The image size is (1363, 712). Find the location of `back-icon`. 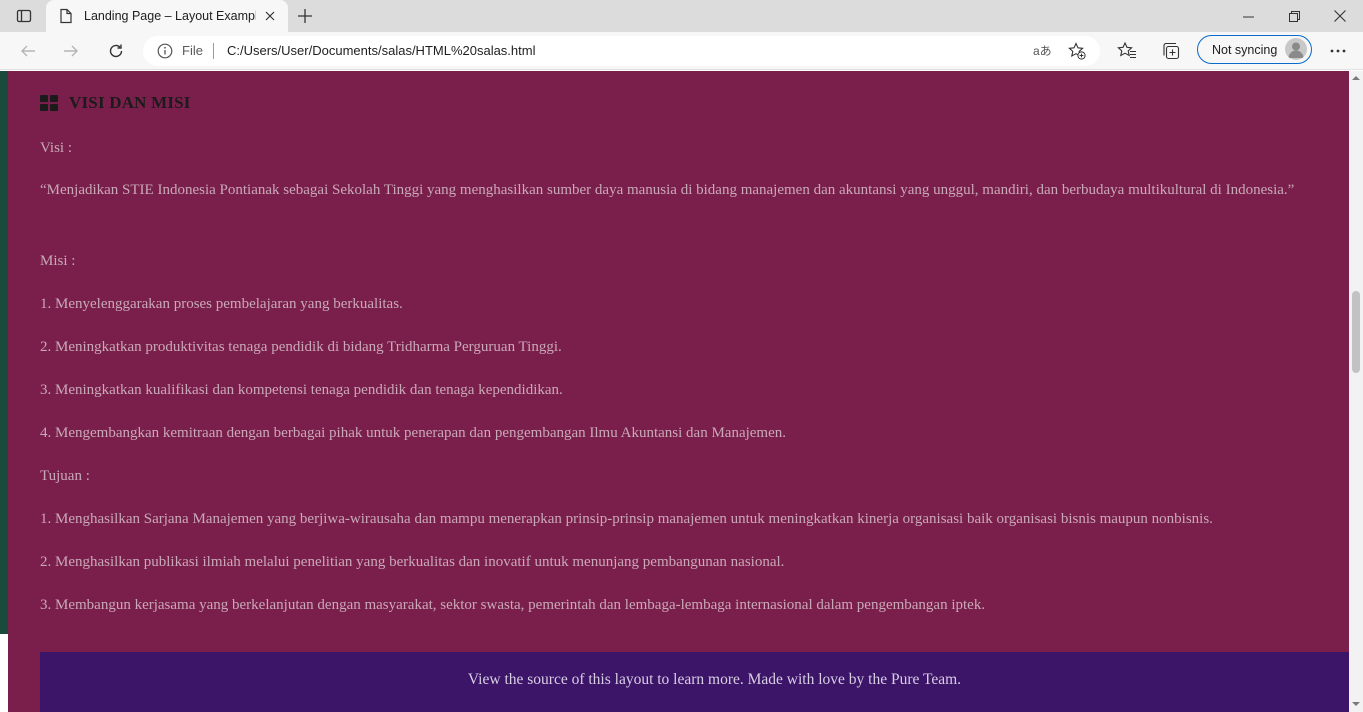

back-icon is located at coordinates (28, 51).